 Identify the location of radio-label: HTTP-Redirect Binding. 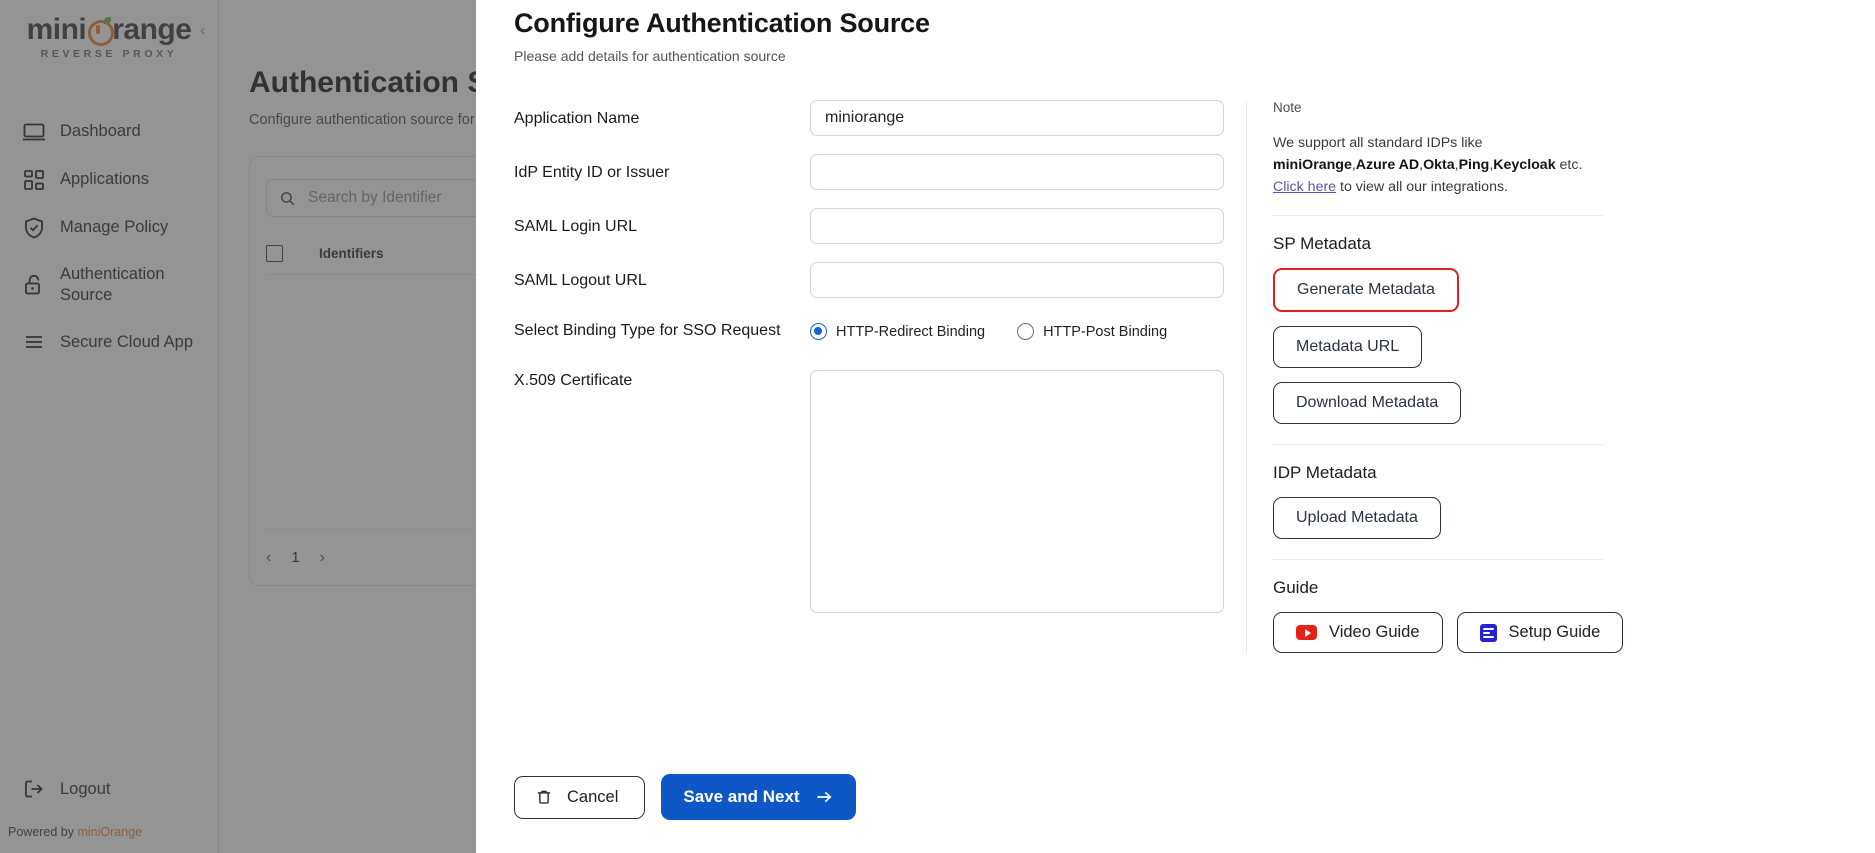
(911, 331).